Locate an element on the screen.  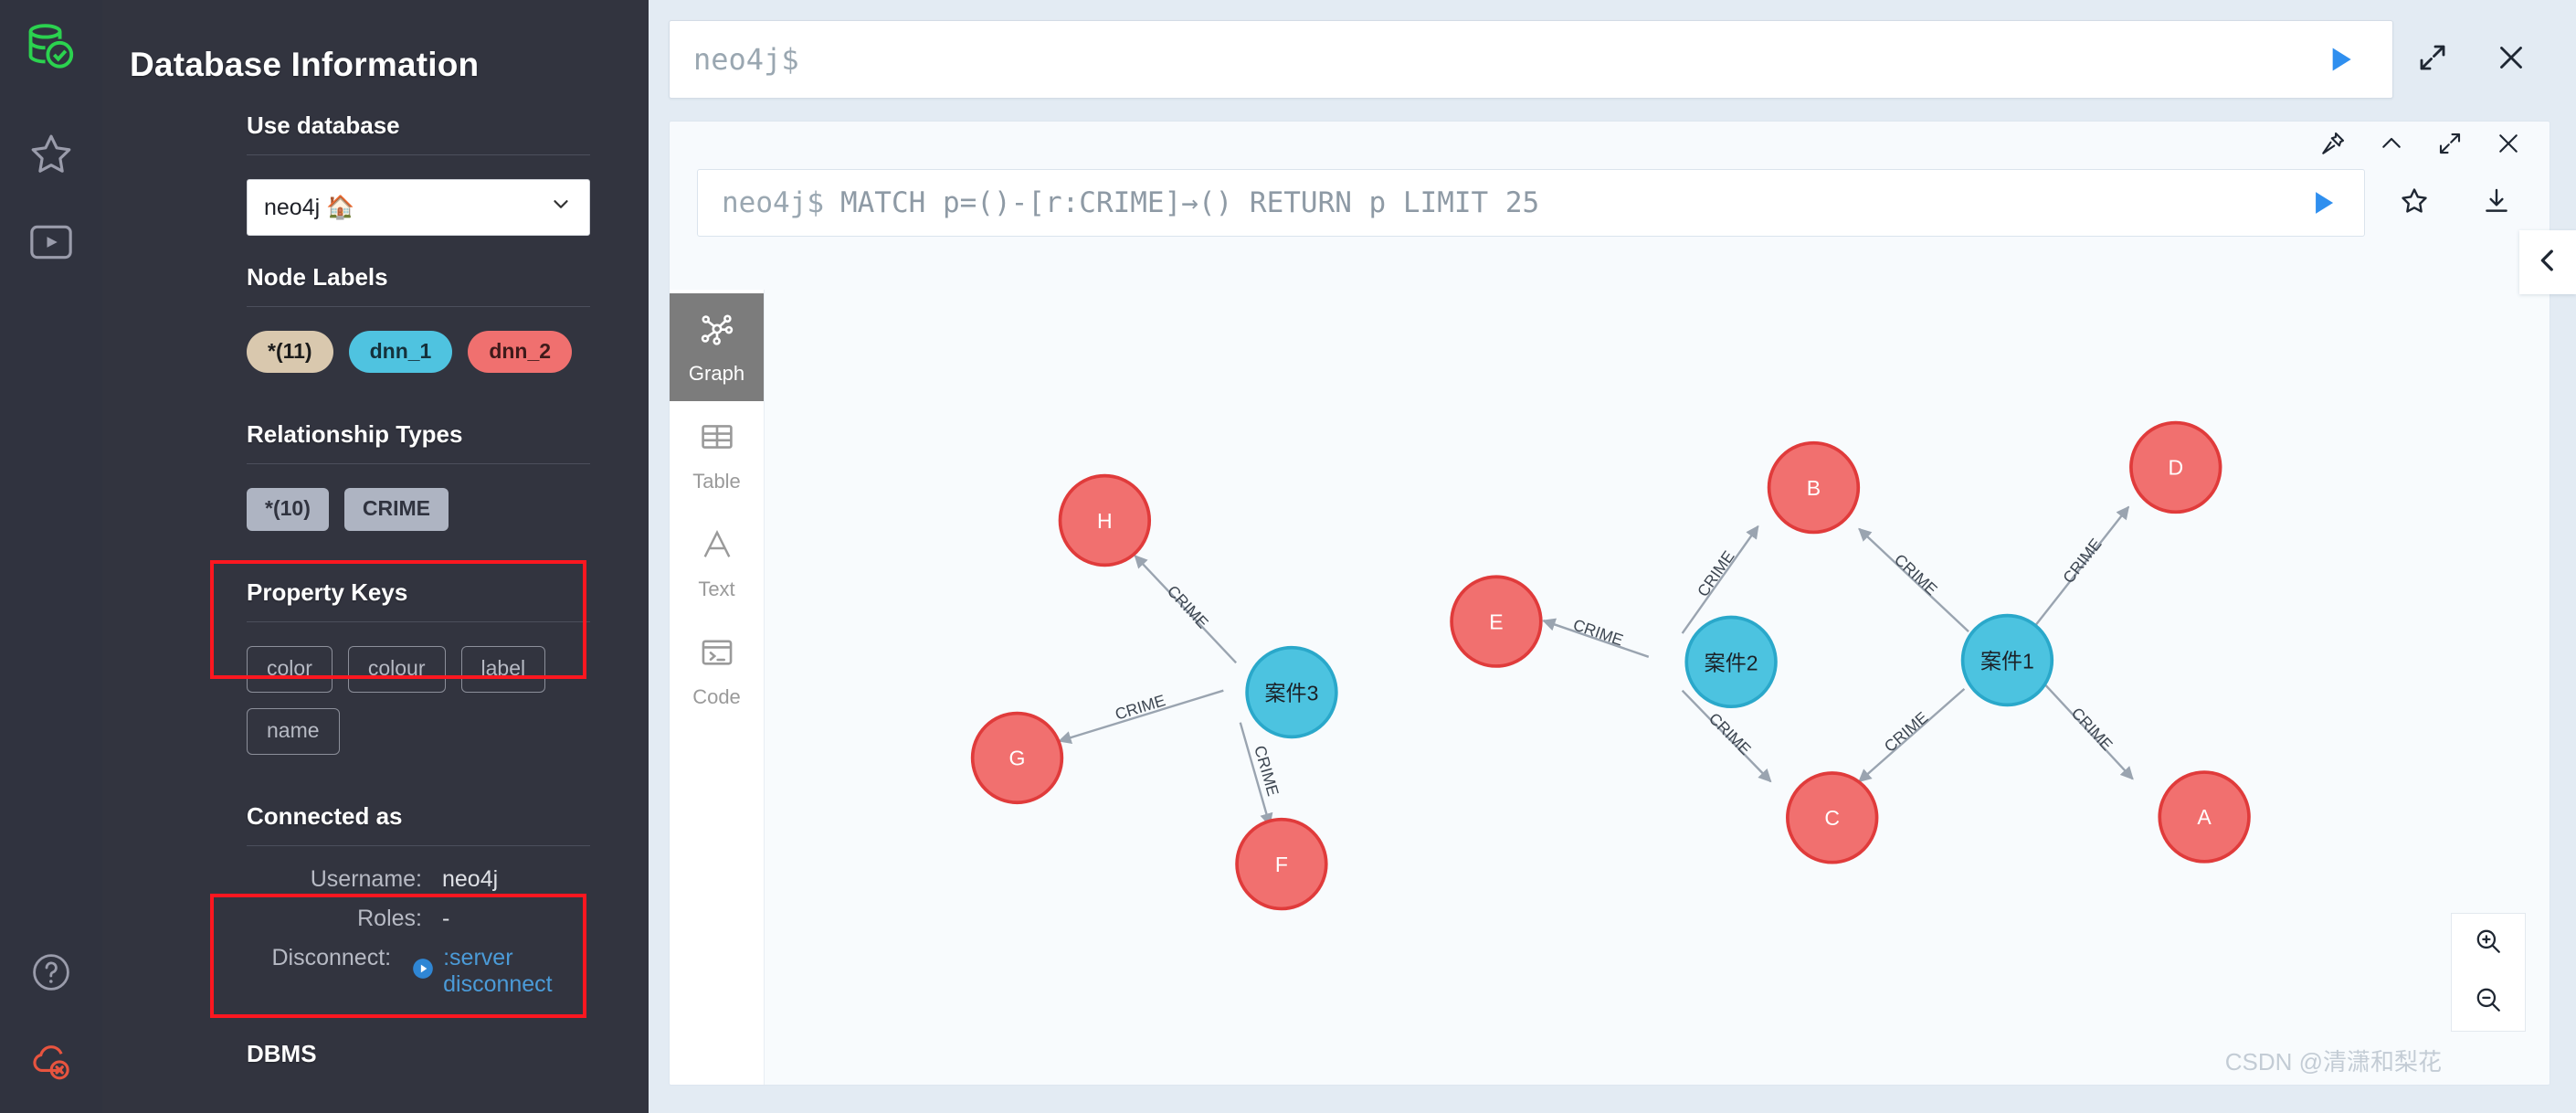
relationship-type-chip: *(10) is located at coordinates (288, 510).